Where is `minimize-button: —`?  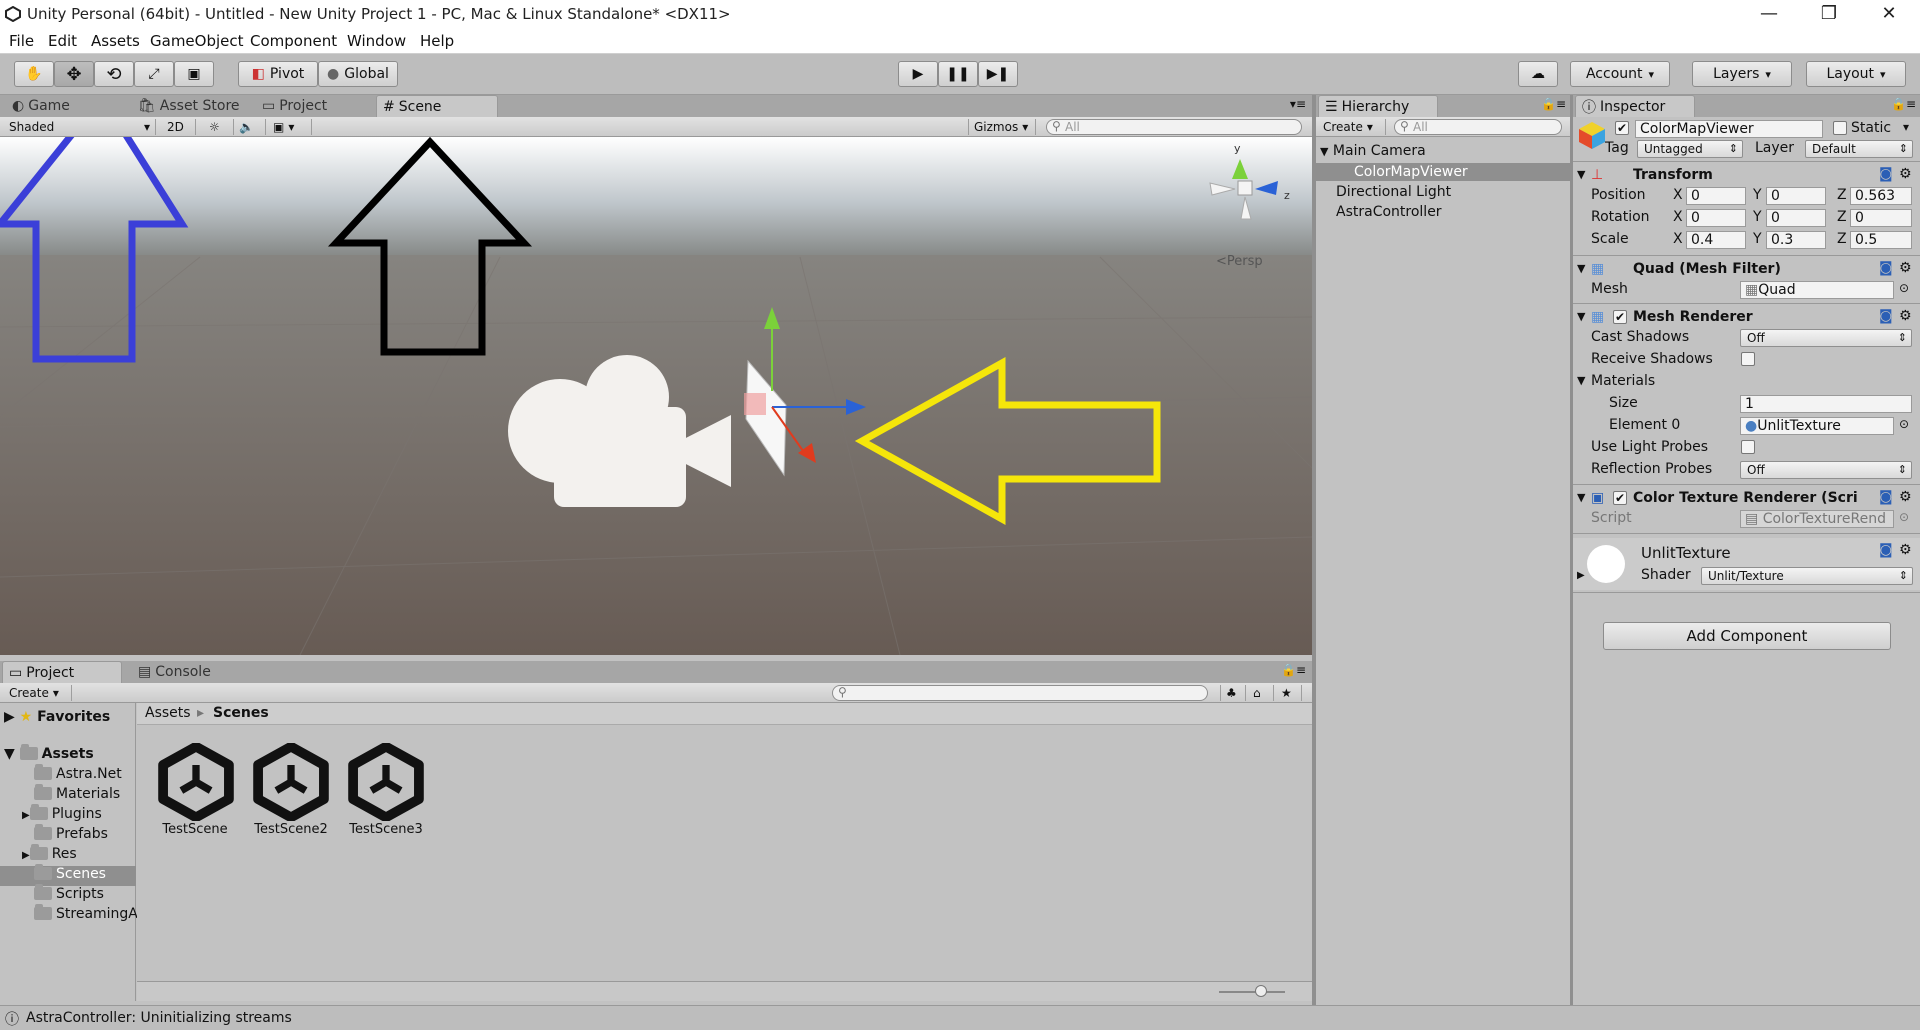 minimize-button: — is located at coordinates (1769, 14).